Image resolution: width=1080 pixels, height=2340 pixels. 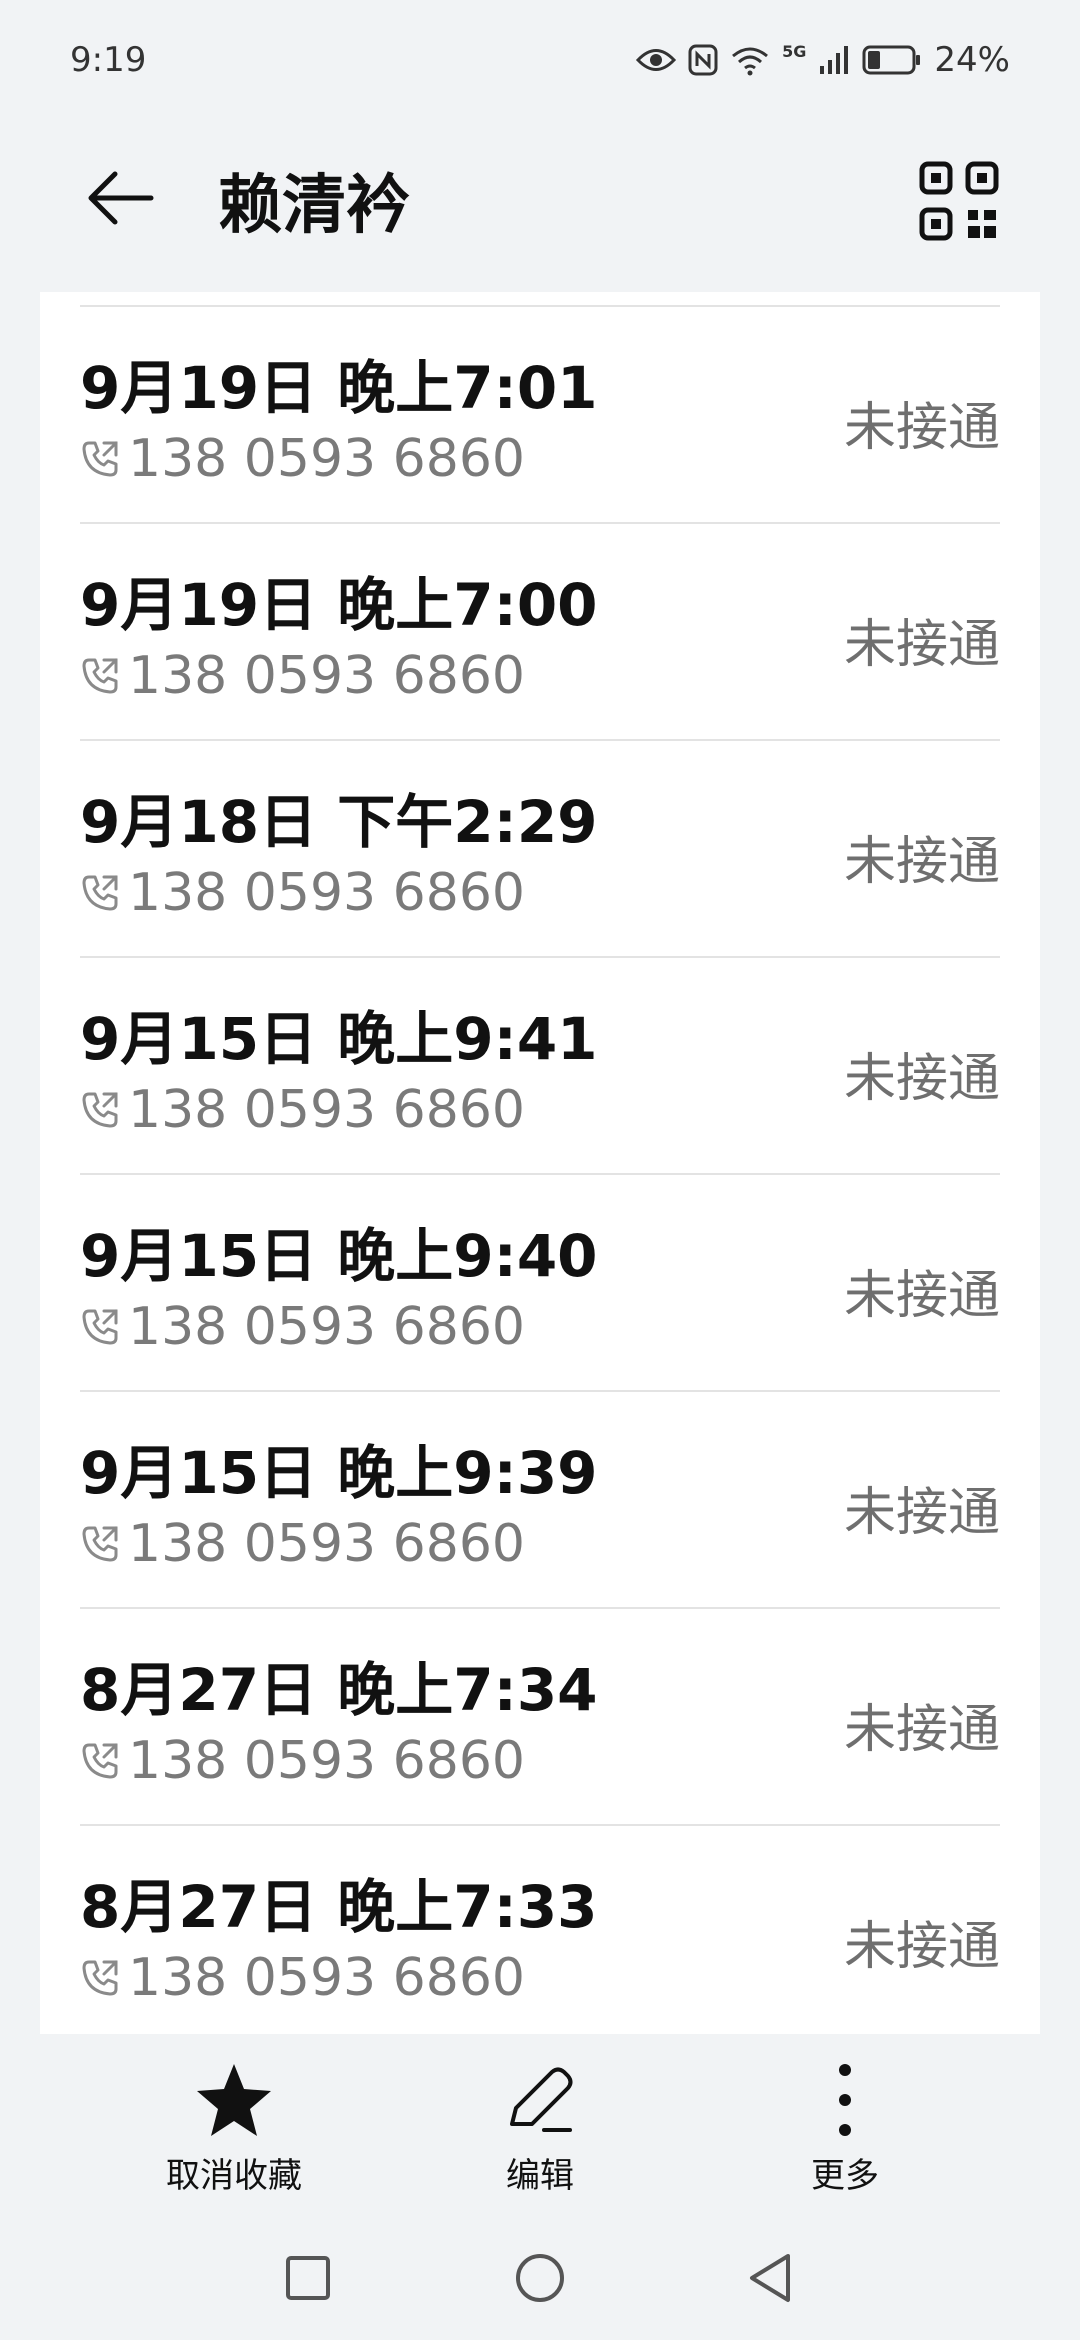 I want to click on edit-button: 编辑, so click(x=540, y=2135).